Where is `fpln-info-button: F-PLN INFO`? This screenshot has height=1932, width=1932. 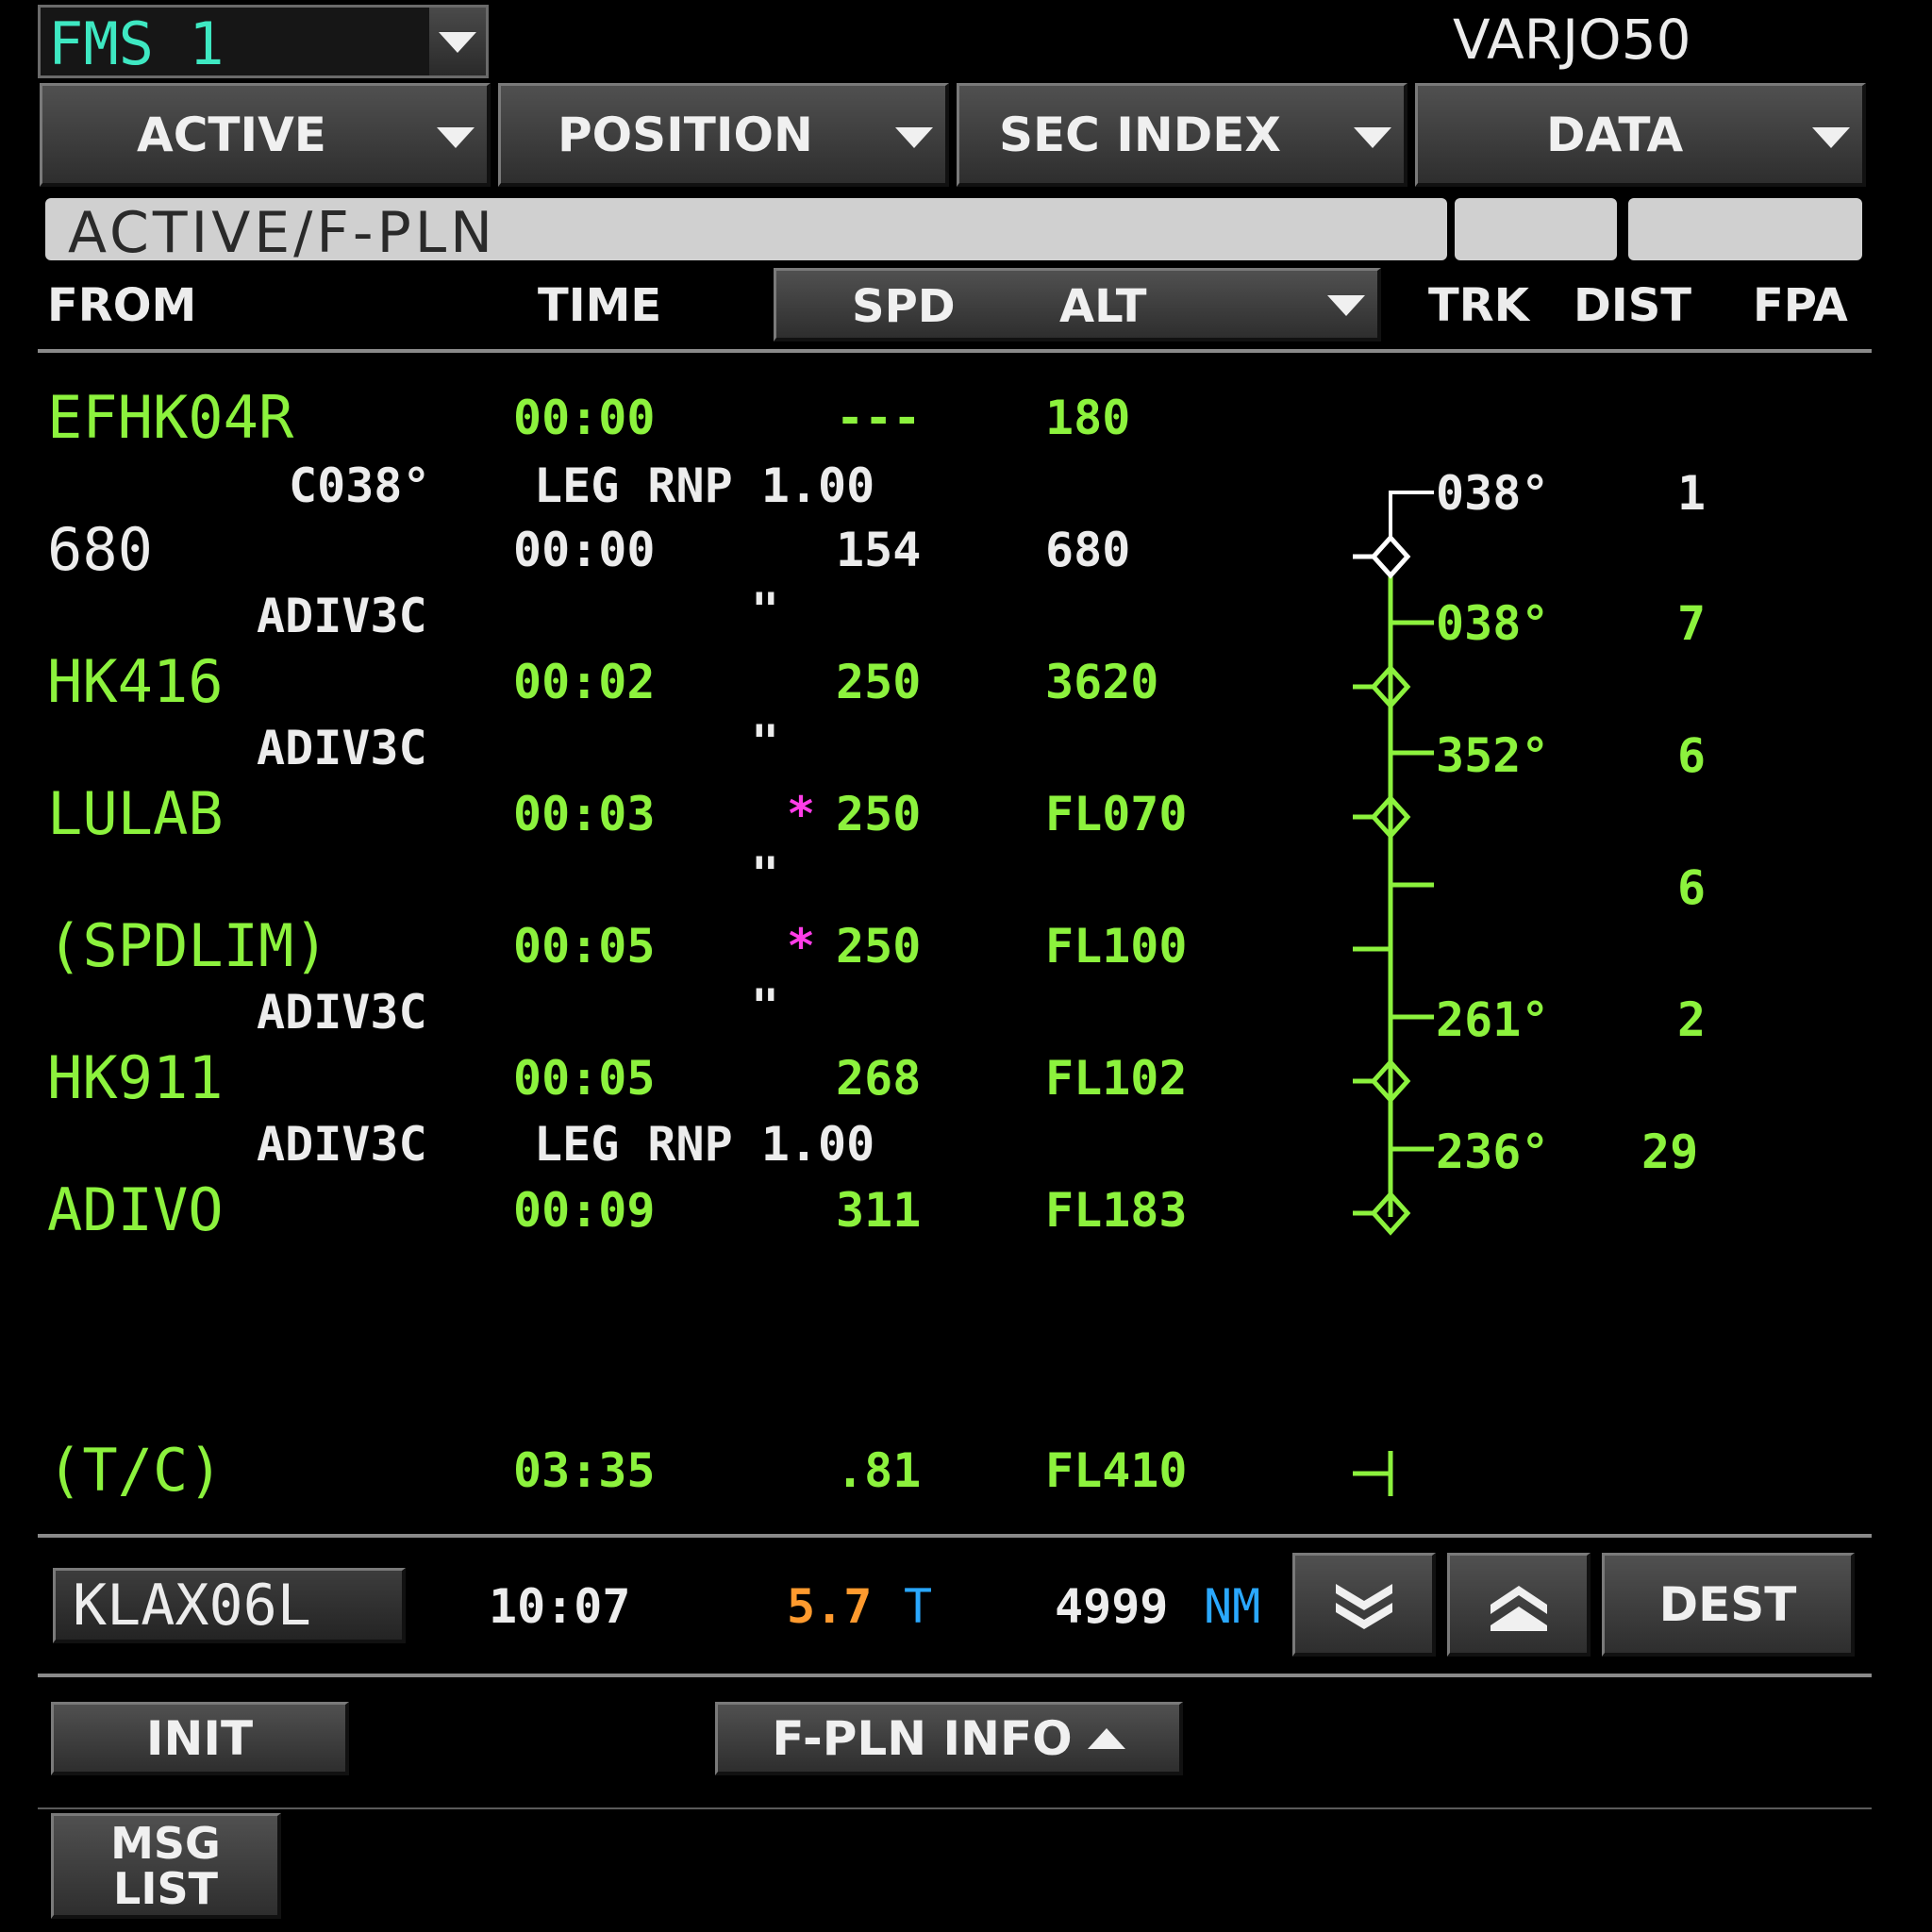 fpln-info-button: F-PLN INFO is located at coordinates (949, 1738).